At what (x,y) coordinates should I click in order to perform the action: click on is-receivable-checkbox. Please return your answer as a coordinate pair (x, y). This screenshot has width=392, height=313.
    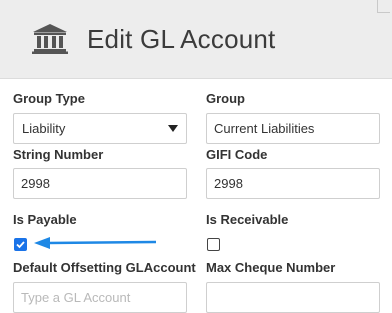
    Looking at the image, I should click on (213, 244).